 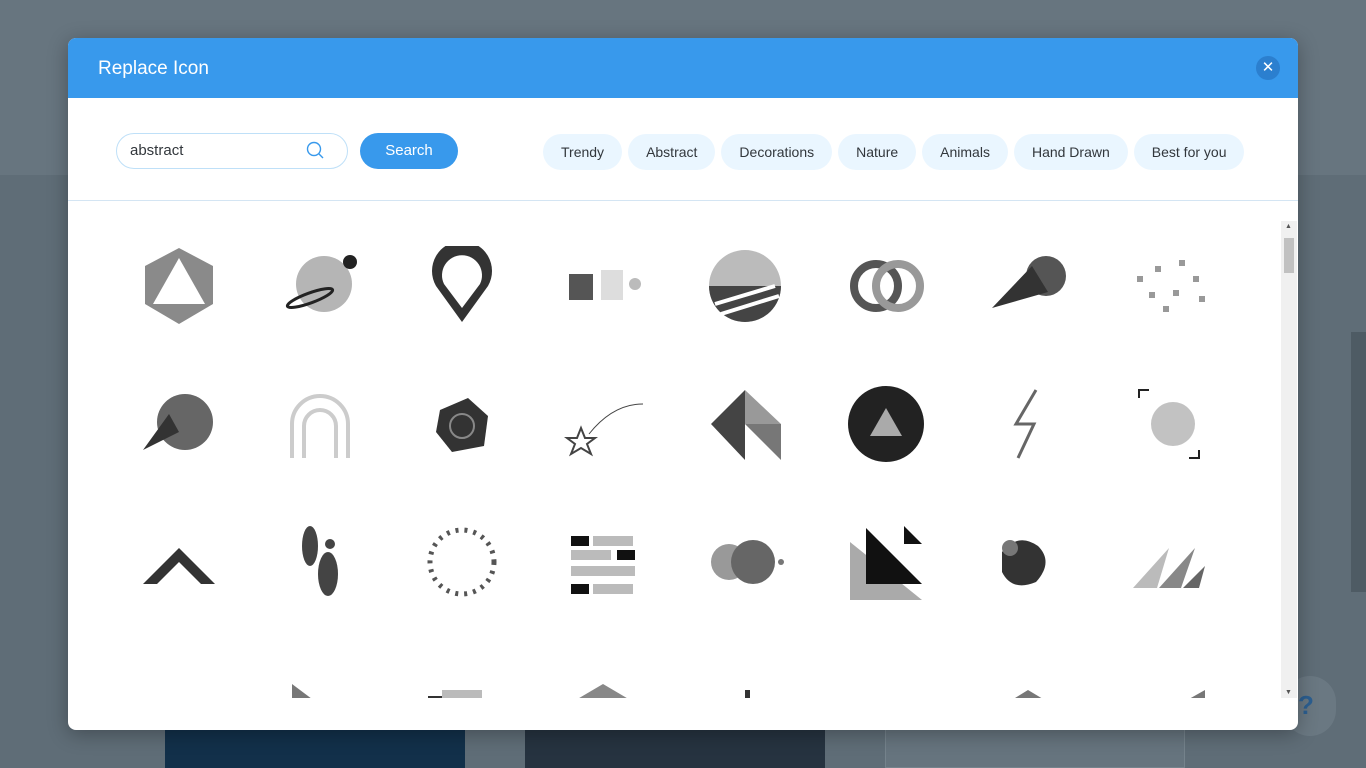 What do you see at coordinates (777, 152) in the screenshot?
I see `tag-decorations: Decorations` at bounding box center [777, 152].